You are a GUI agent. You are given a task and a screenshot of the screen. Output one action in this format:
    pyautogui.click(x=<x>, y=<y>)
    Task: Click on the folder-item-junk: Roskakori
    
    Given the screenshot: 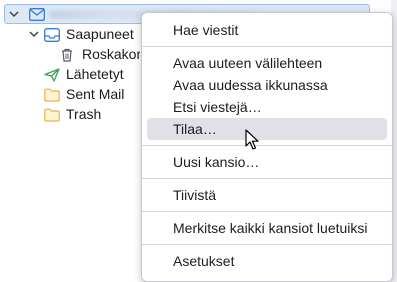 What is the action you would take?
    pyautogui.click(x=70, y=54)
    